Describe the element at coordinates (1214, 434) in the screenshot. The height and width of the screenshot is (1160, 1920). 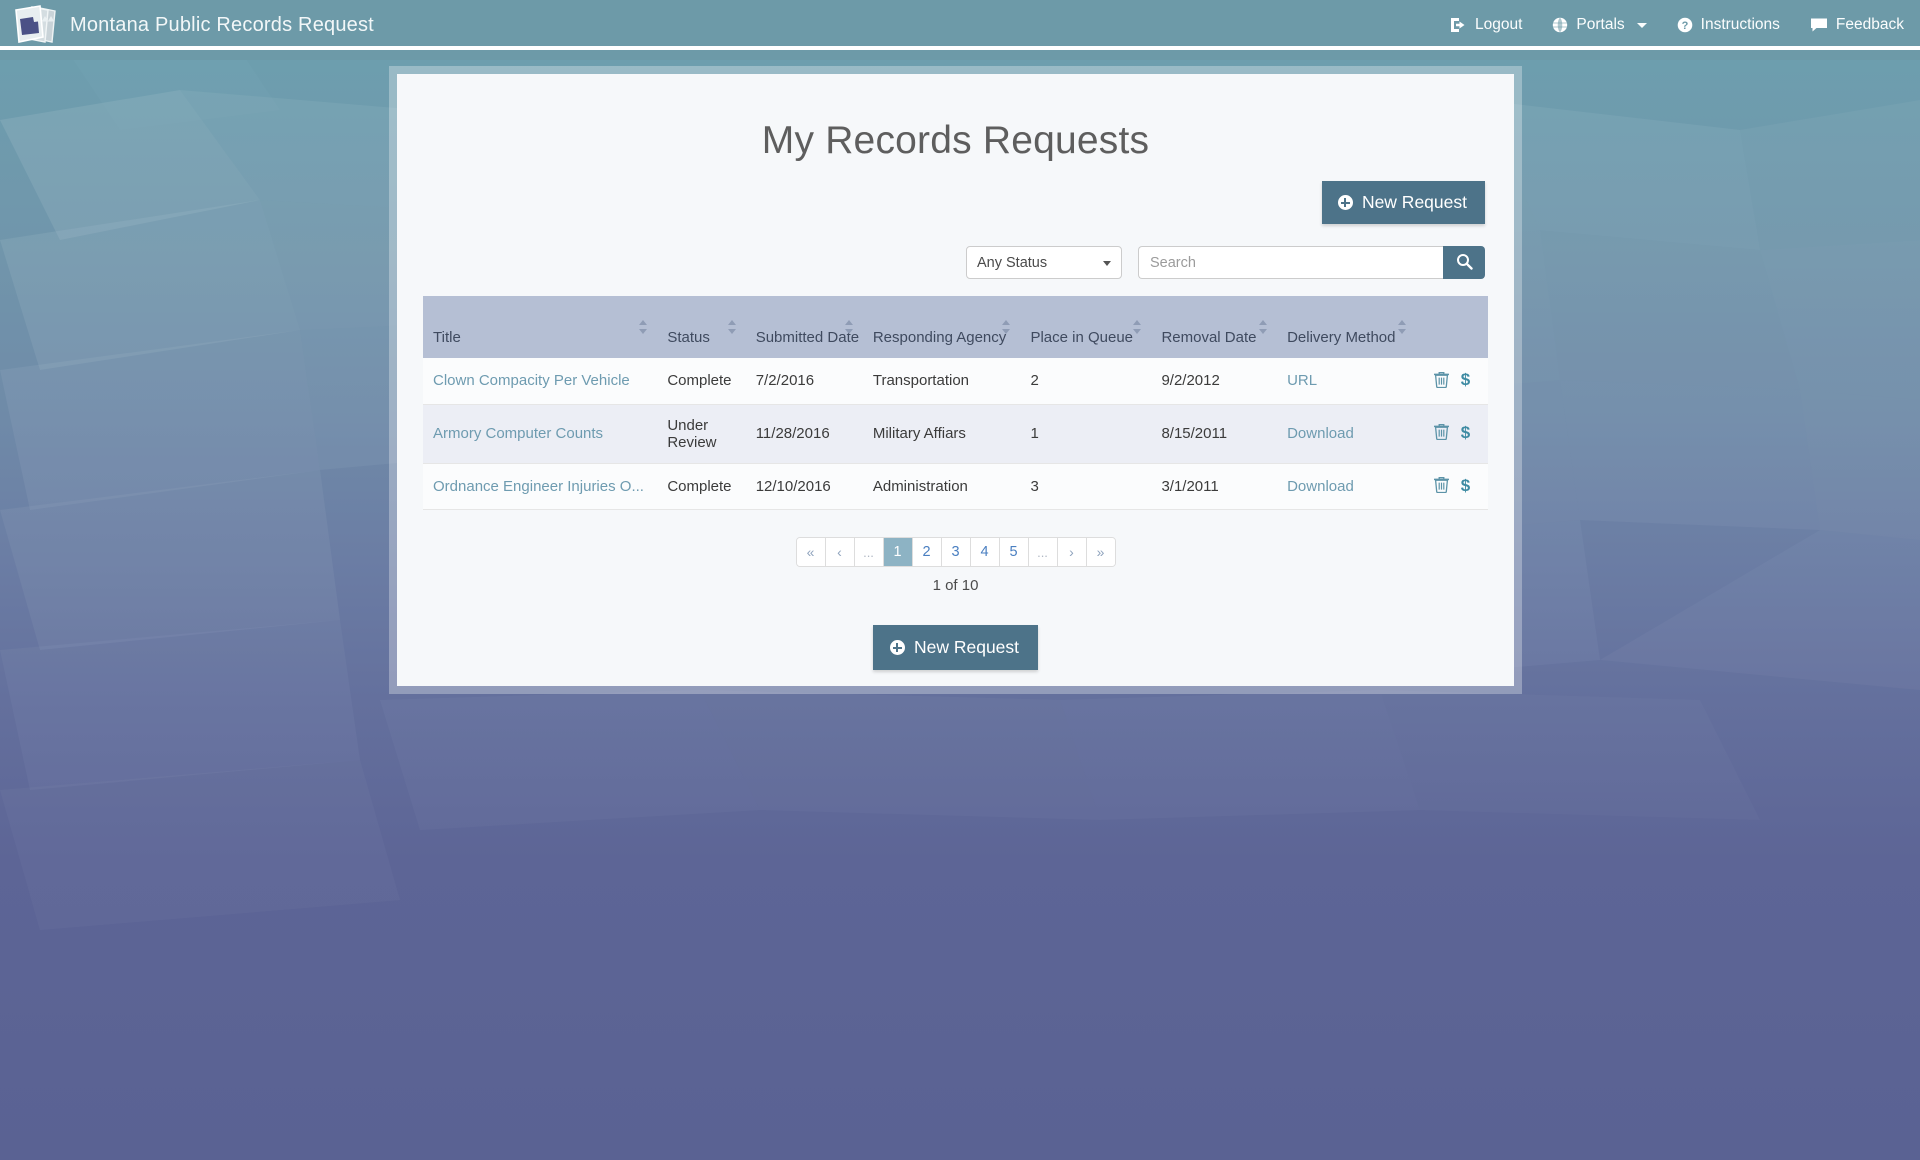
I see `cell-removal-date: 8/15/2011` at that location.